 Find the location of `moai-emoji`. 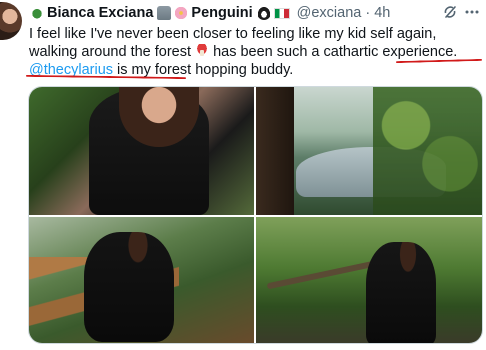

moai-emoji is located at coordinates (164, 13).